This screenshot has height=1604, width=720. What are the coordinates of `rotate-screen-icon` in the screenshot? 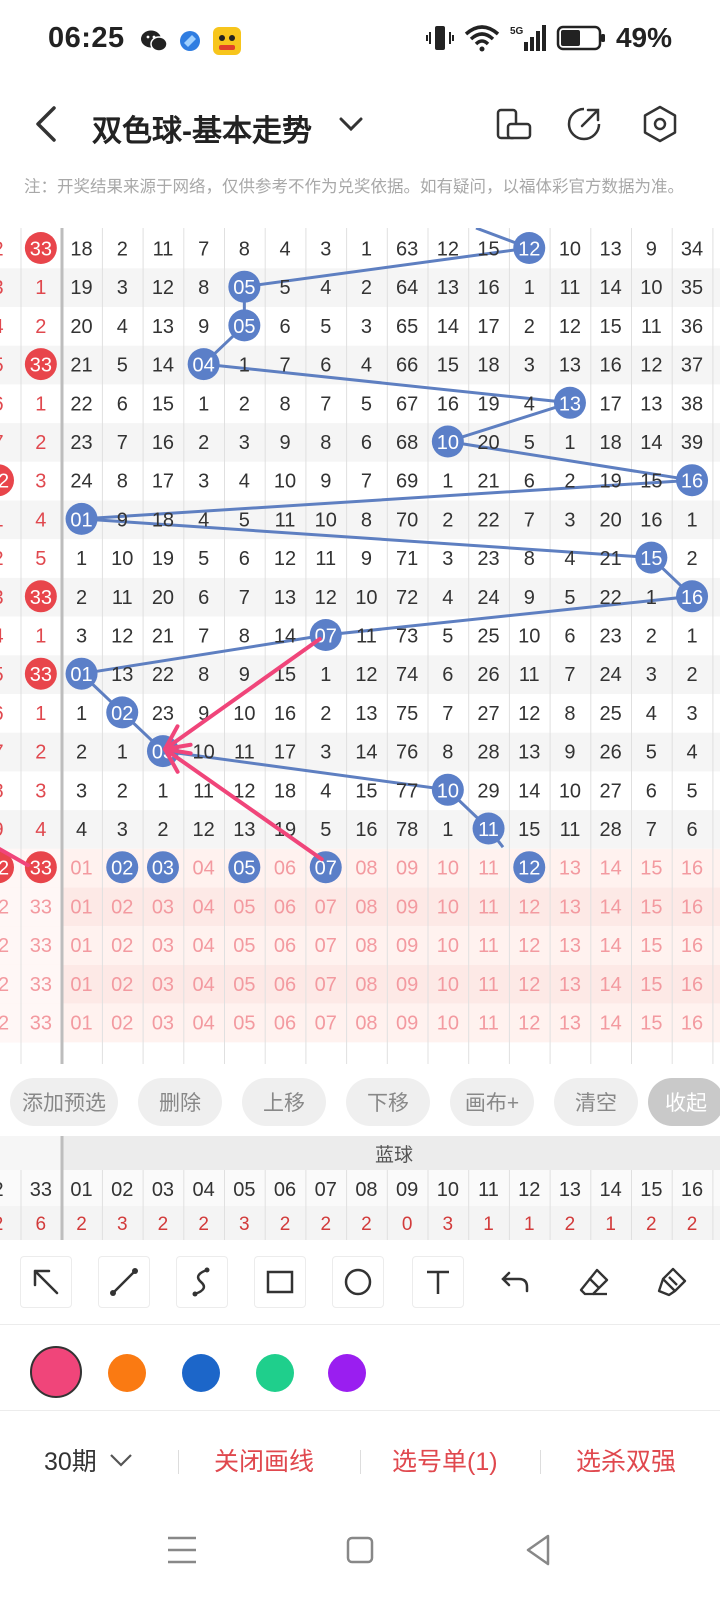 It's located at (514, 124).